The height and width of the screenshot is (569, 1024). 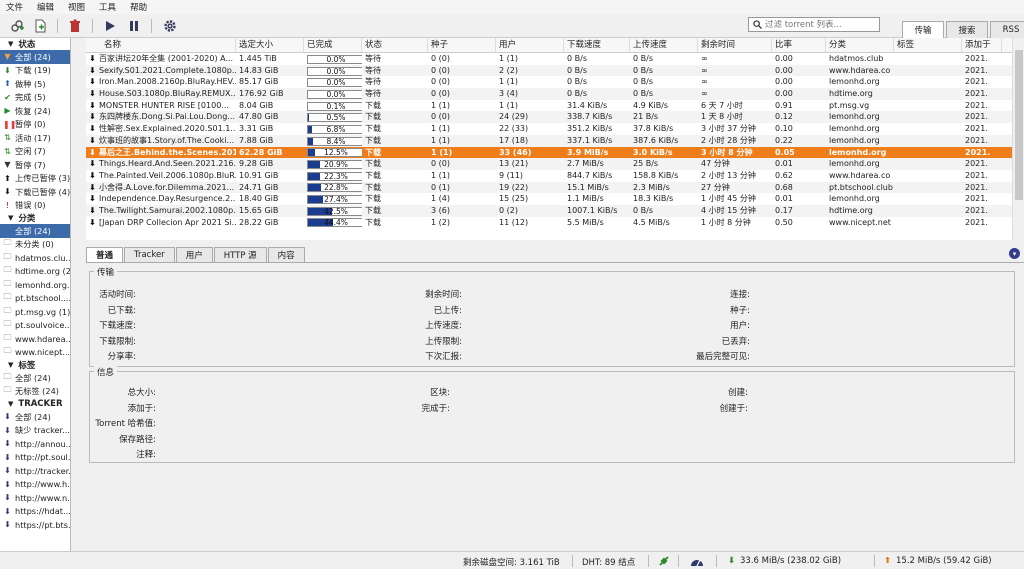 I want to click on column-header: 种子, so click(x=462, y=45).